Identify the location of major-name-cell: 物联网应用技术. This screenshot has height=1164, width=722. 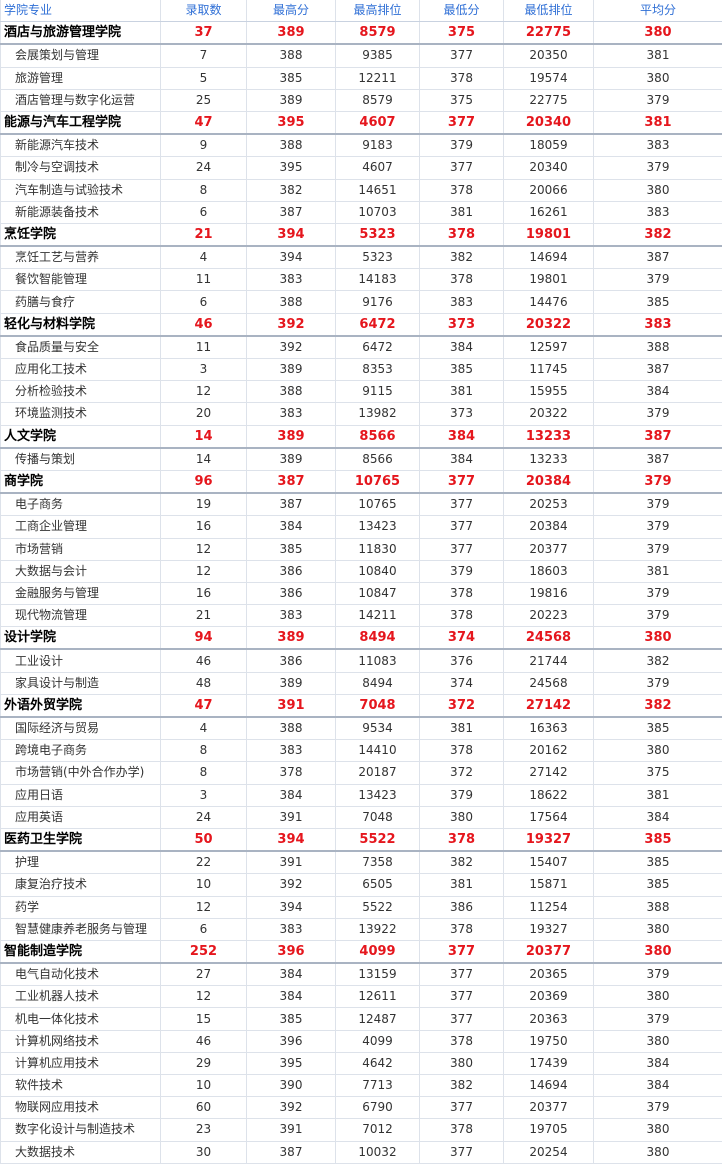
(81, 1108).